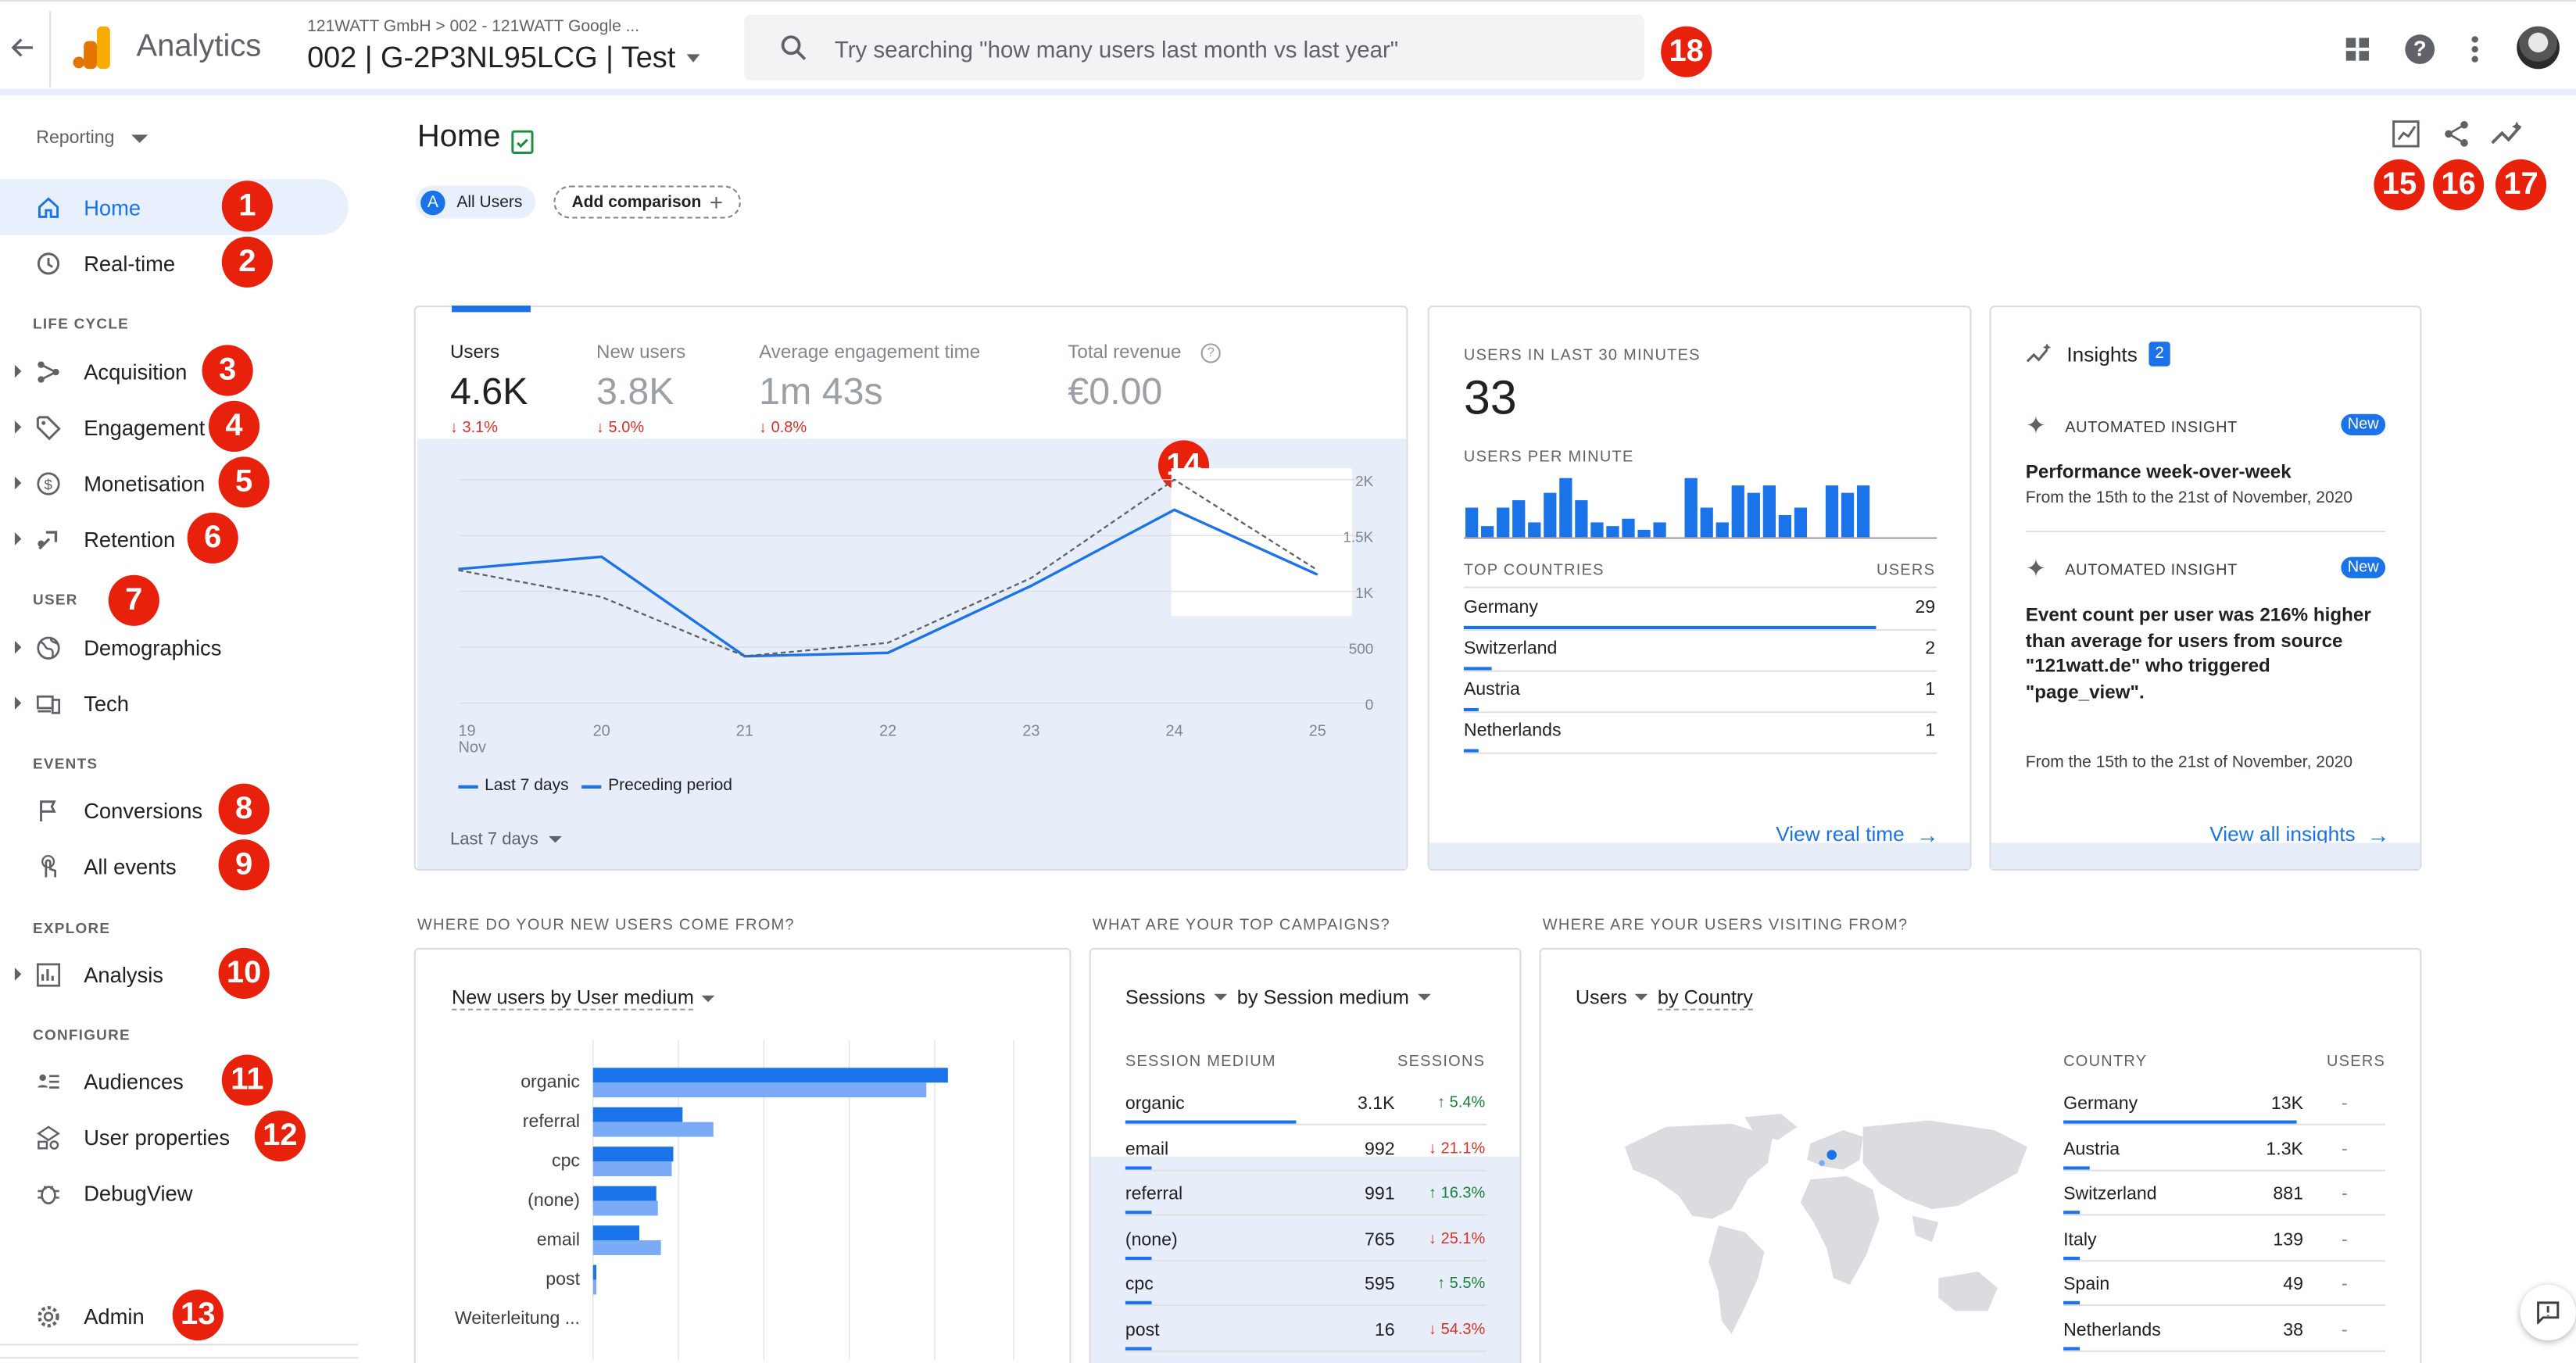 This screenshot has width=2576, height=1363. What do you see at coordinates (1461, 1103) in the screenshot?
I see `session-change: ↑ 5.4%` at bounding box center [1461, 1103].